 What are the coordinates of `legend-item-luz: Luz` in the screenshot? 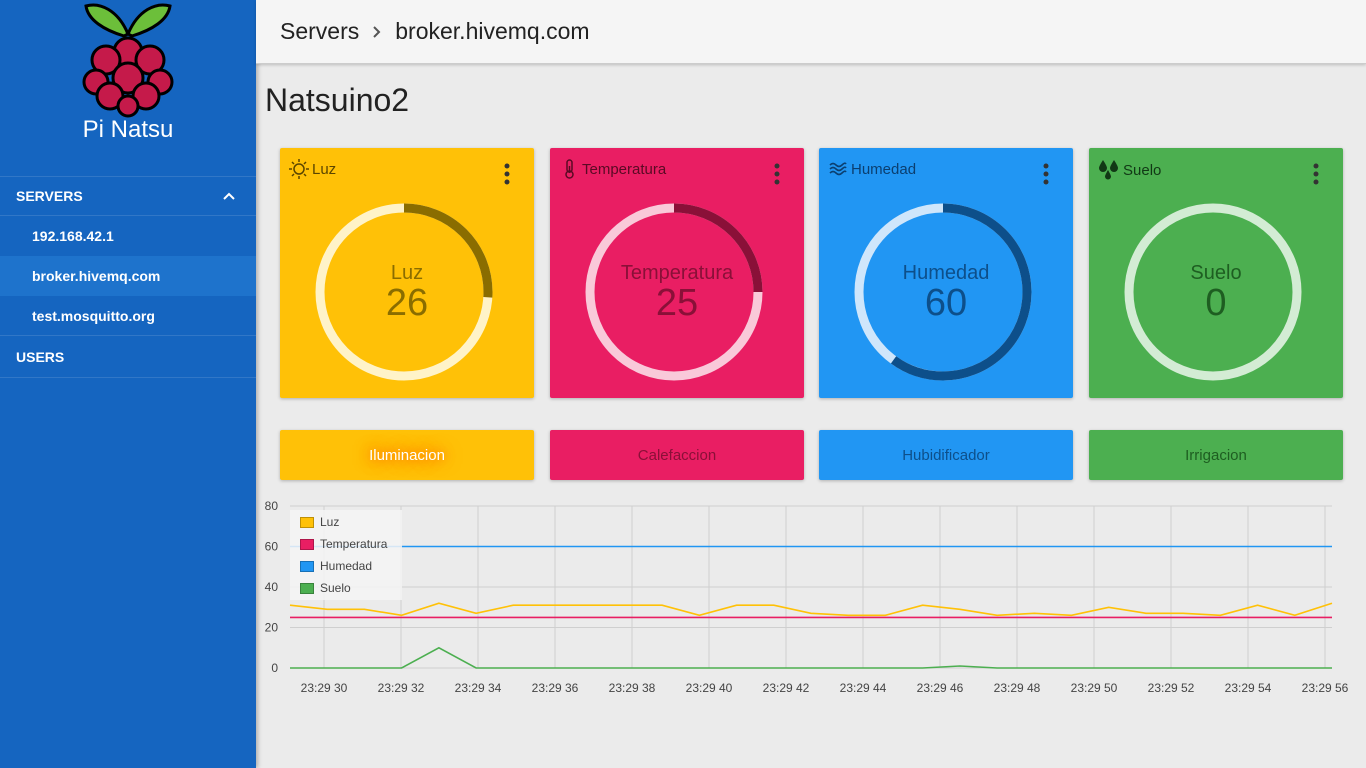 It's located at (319, 522).